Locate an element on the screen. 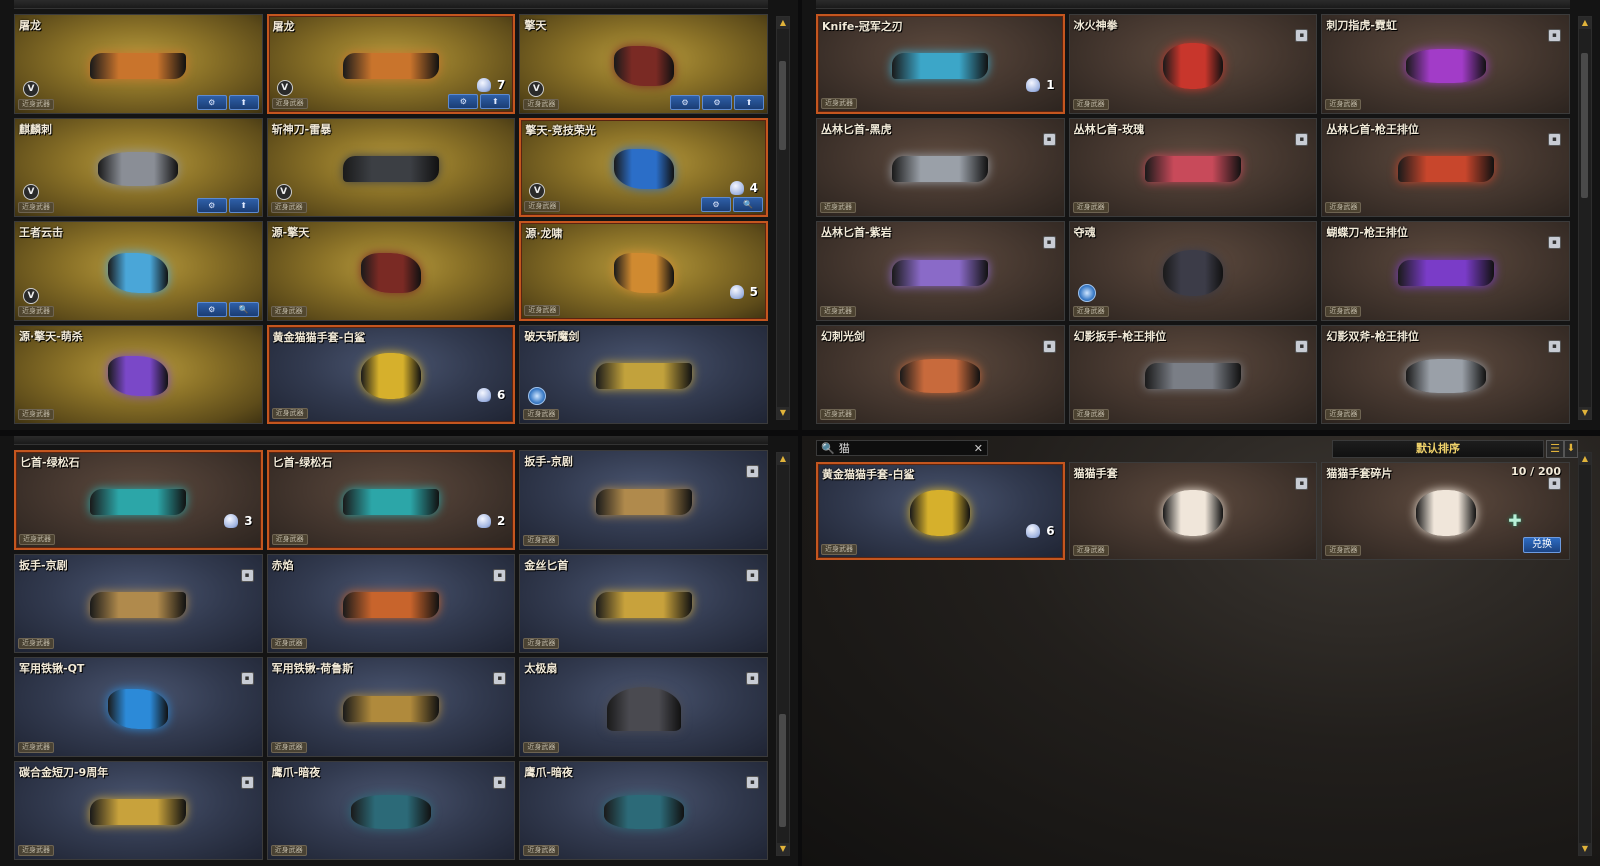 Image resolution: width=1600 pixels, height=866 pixels. item-card: 金丝匕首 近身武器 ▪ is located at coordinates (643, 603).